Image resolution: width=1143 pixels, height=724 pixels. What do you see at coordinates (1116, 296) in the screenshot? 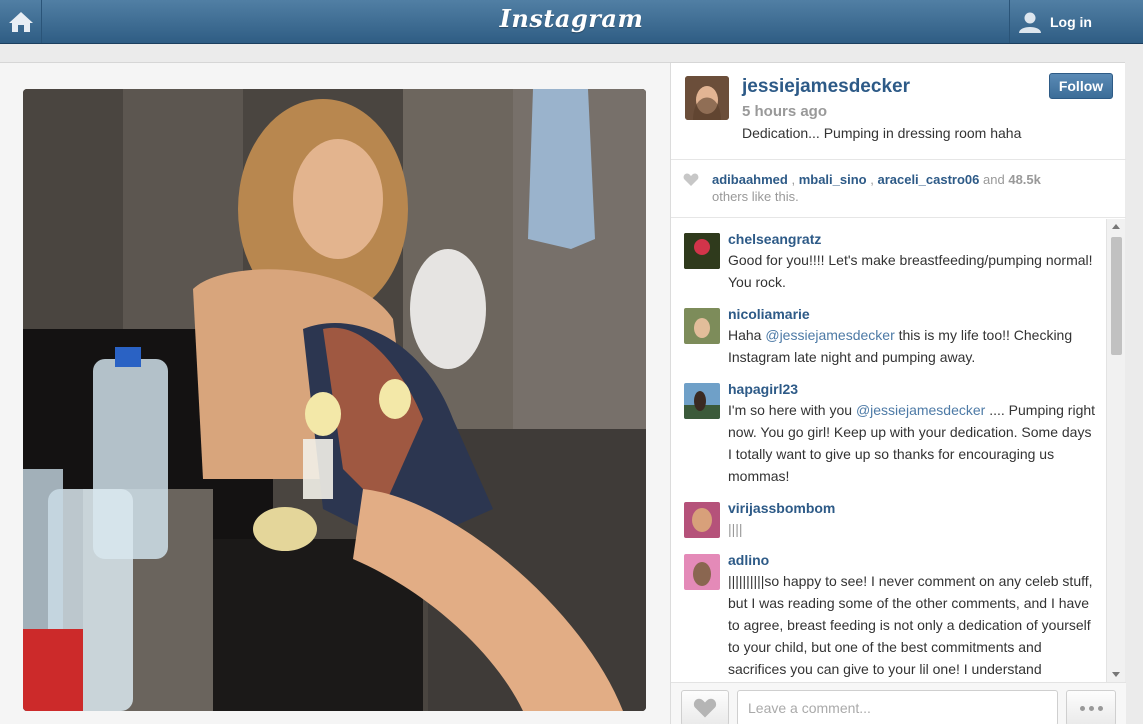
I see `scroll-thumb` at bounding box center [1116, 296].